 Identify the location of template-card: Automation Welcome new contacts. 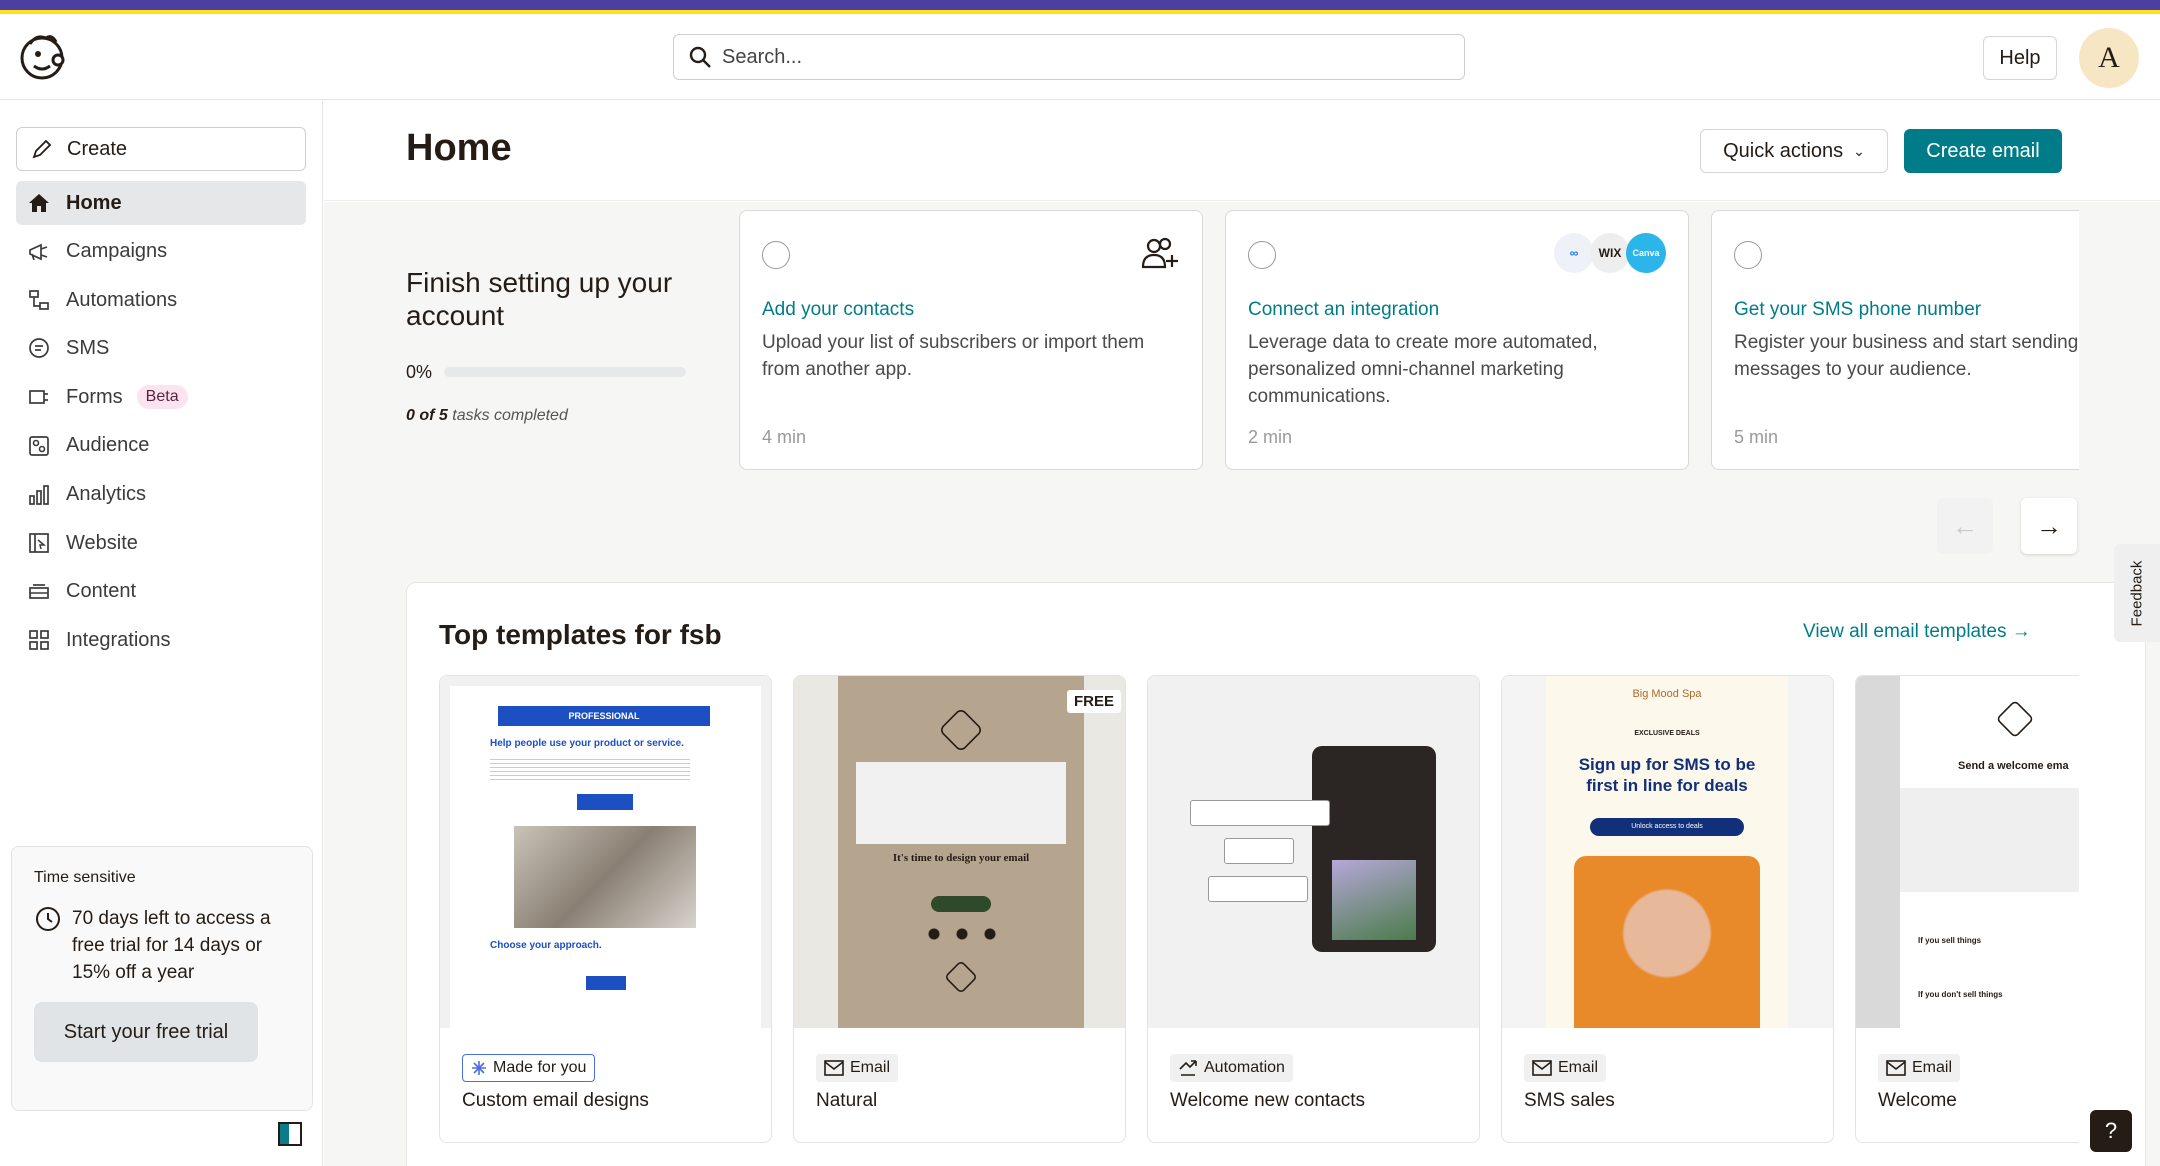
(1313, 909).